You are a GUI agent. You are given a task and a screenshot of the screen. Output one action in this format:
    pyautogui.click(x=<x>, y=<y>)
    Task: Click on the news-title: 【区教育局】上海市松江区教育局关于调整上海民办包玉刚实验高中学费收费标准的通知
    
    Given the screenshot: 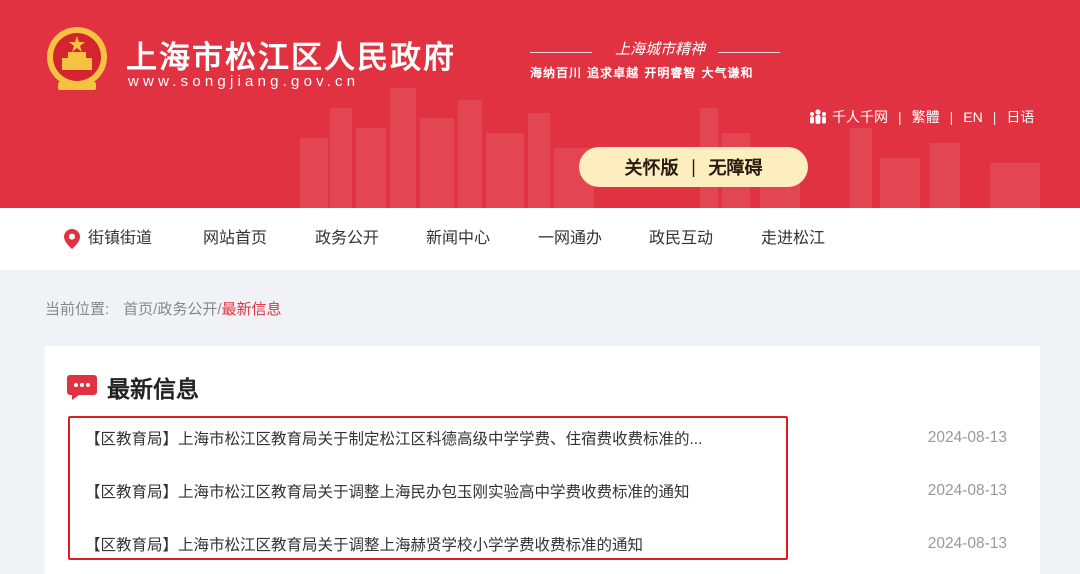 What is the action you would take?
    pyautogui.click(x=387, y=491)
    